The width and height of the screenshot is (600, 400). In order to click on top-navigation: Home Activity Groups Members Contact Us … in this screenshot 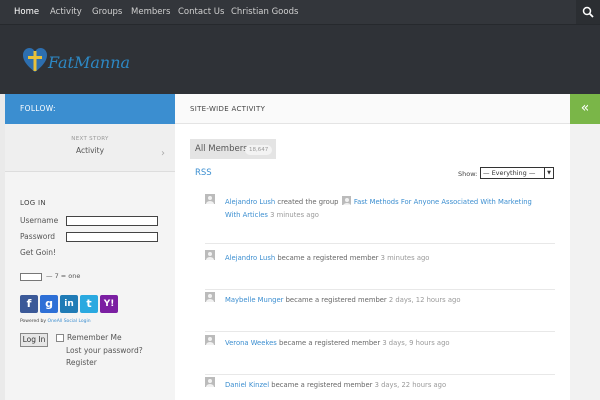, I will do `click(300, 12)`.